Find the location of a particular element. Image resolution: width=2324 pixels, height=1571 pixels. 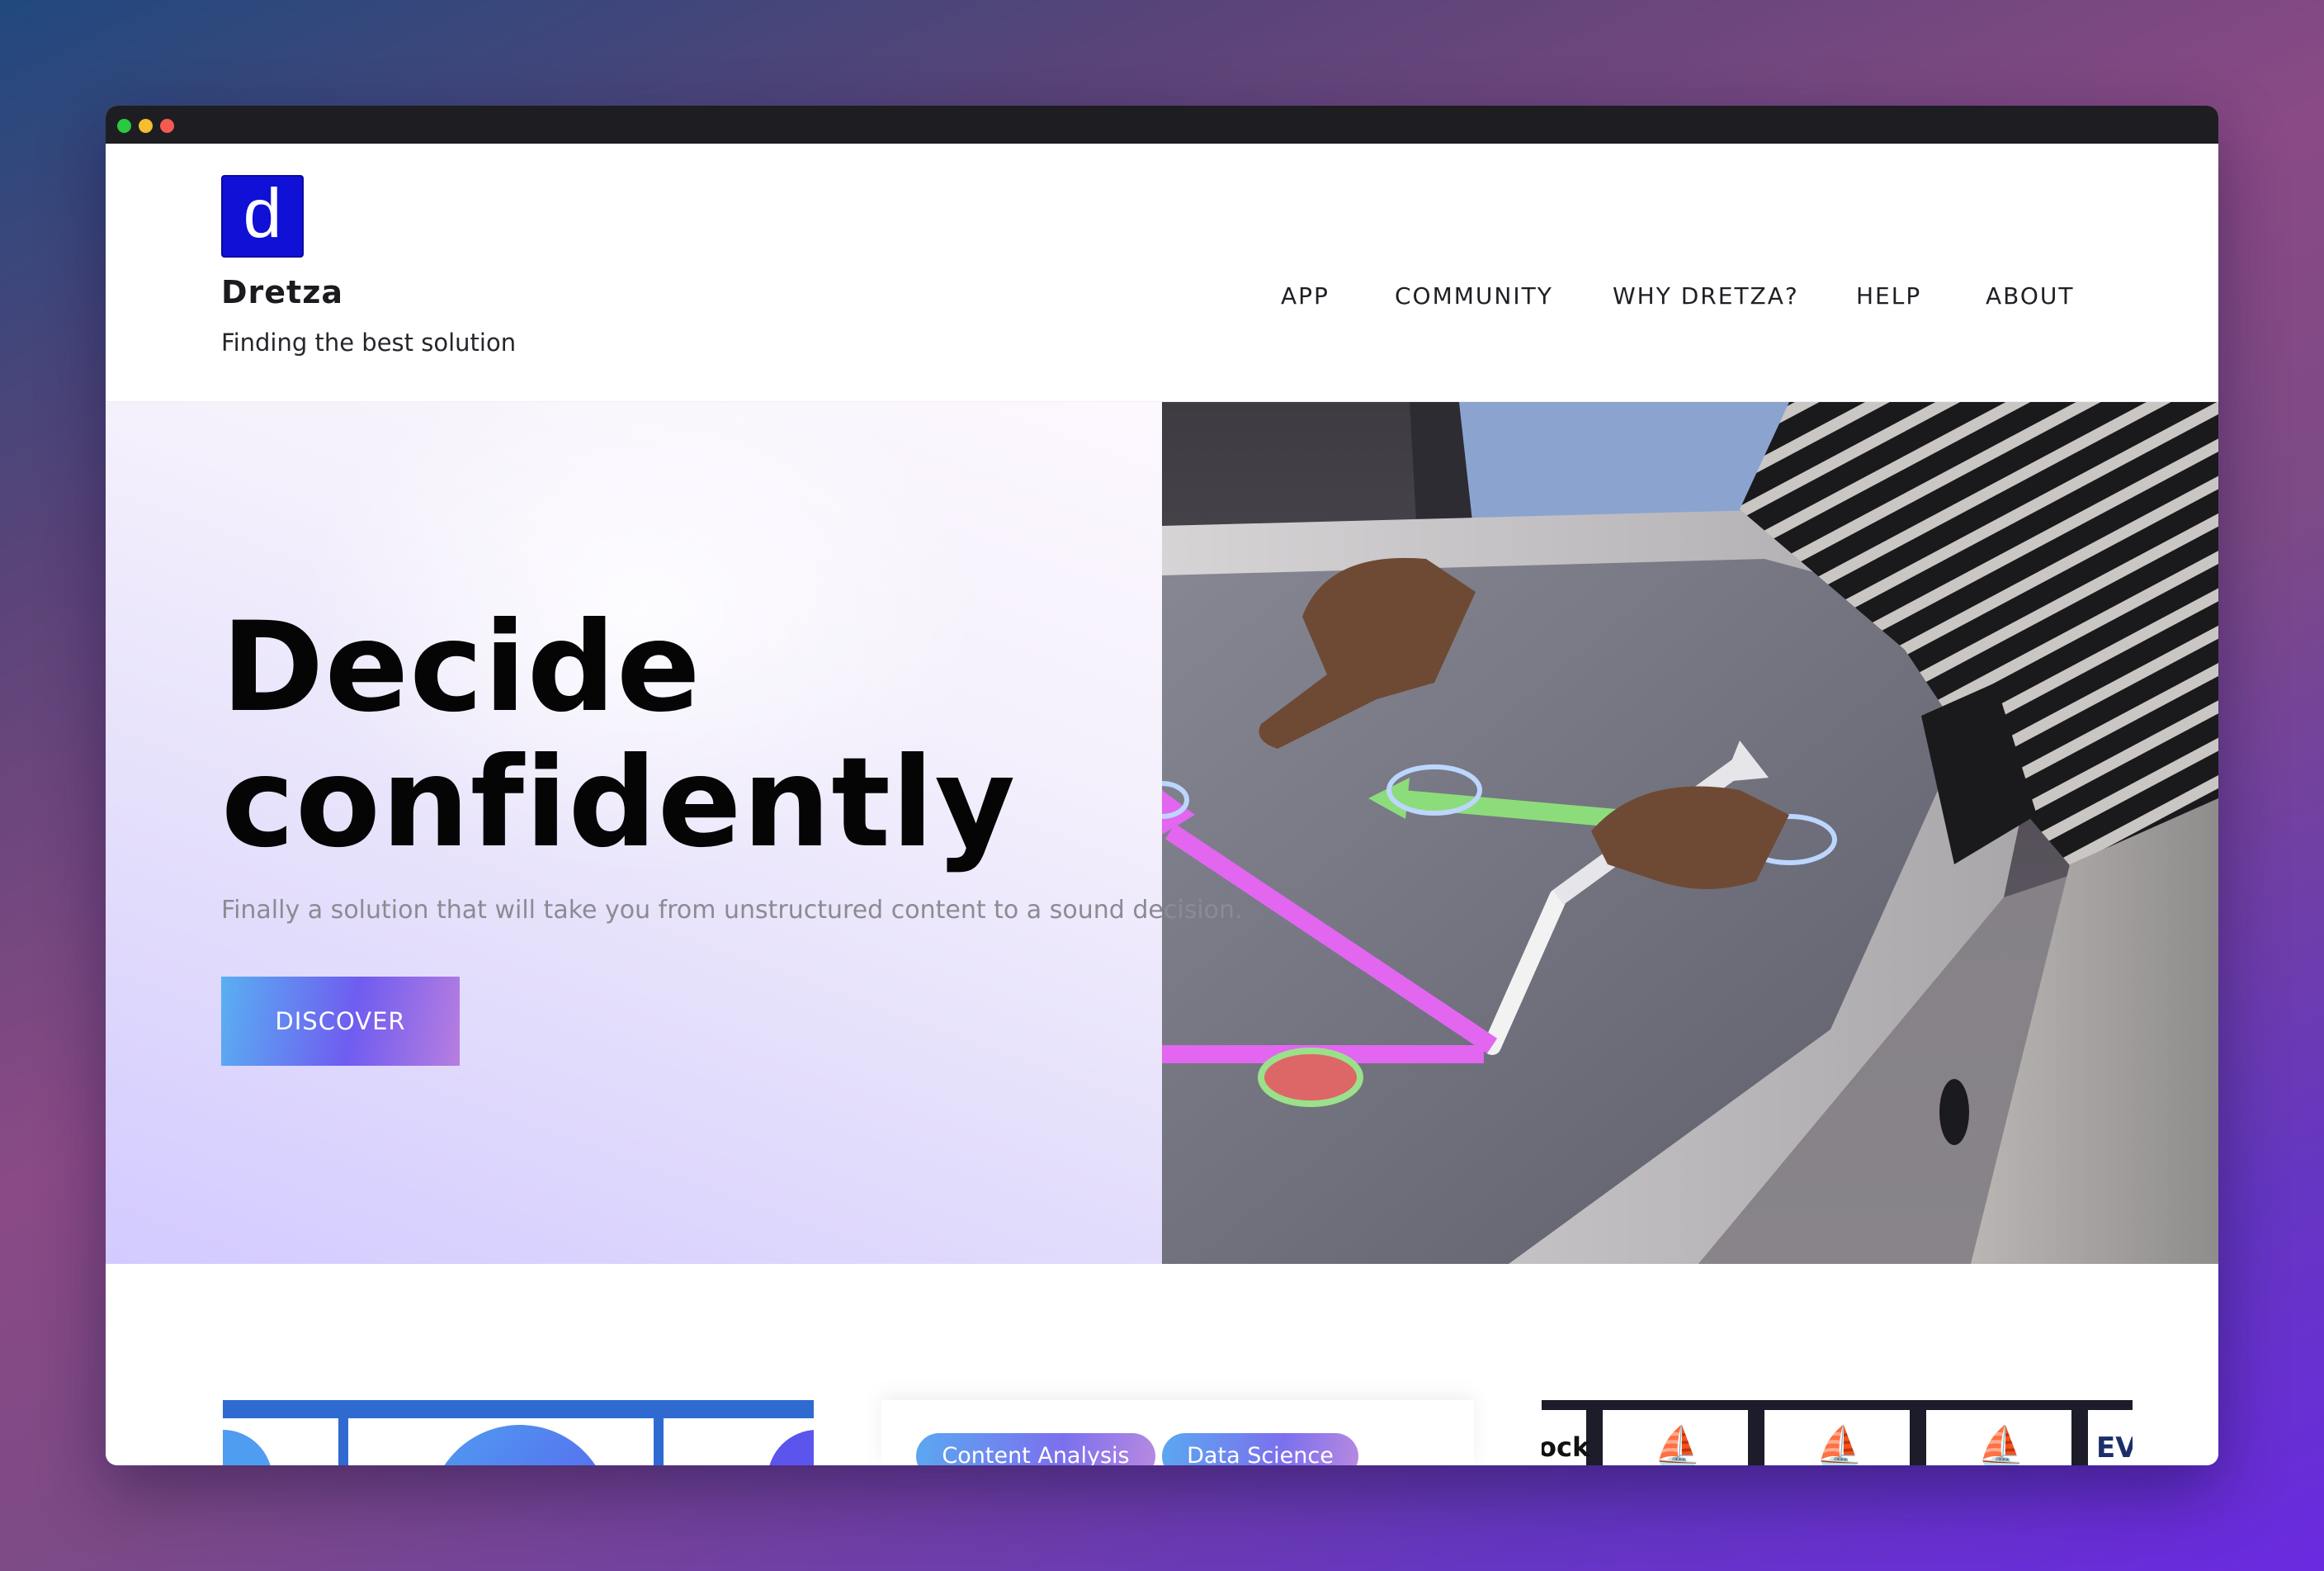

feature-card-3: ock ⛵ ⛵ ⛵ EV is located at coordinates (1837, 1432).